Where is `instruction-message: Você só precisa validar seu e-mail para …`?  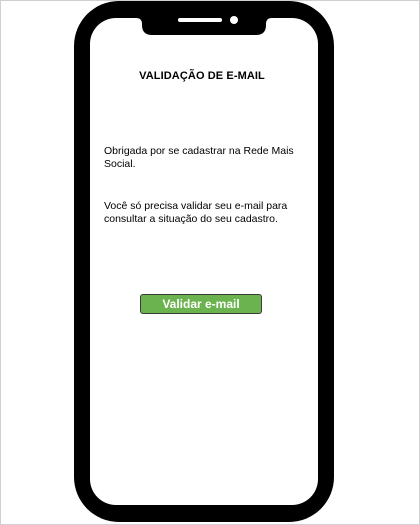
instruction-message: Você só precisa validar seu e-mail para … is located at coordinates (196, 212).